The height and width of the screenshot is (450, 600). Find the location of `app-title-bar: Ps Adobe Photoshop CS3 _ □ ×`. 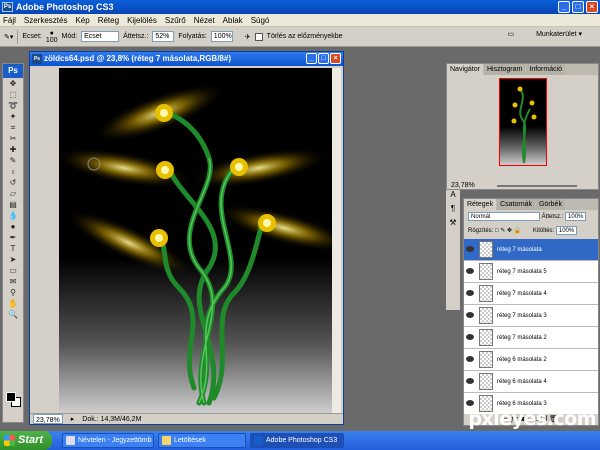

app-title-bar: Ps Adobe Photoshop CS3 _ □ × is located at coordinates (300, 7).